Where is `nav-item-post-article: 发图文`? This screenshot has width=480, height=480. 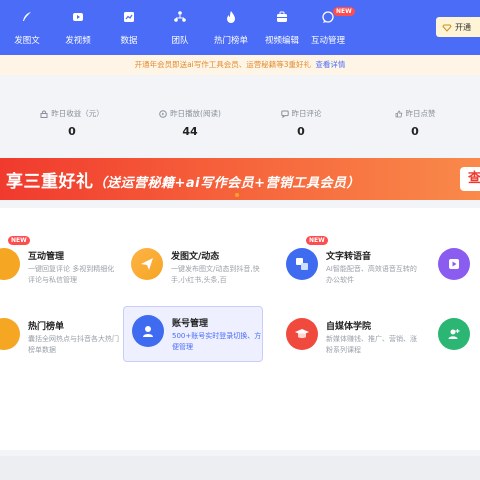
nav-item-post-article: 发图文 is located at coordinates (27, 30).